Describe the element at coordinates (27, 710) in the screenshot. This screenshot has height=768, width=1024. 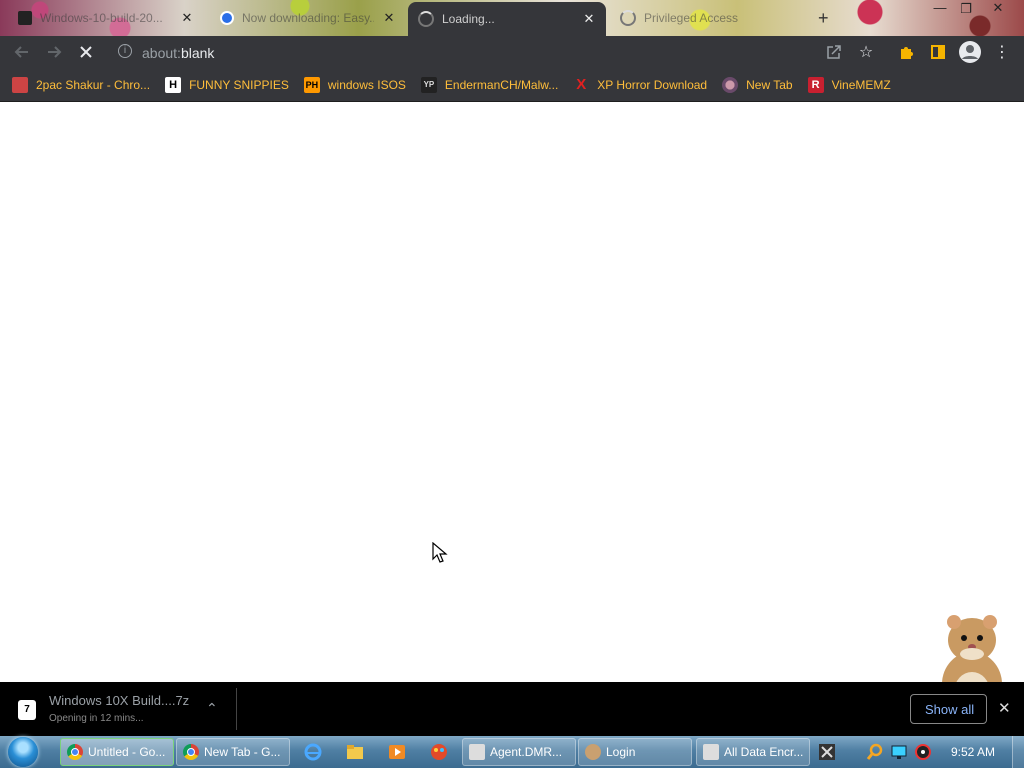
I see `7z-archive-icon: 7` at that location.